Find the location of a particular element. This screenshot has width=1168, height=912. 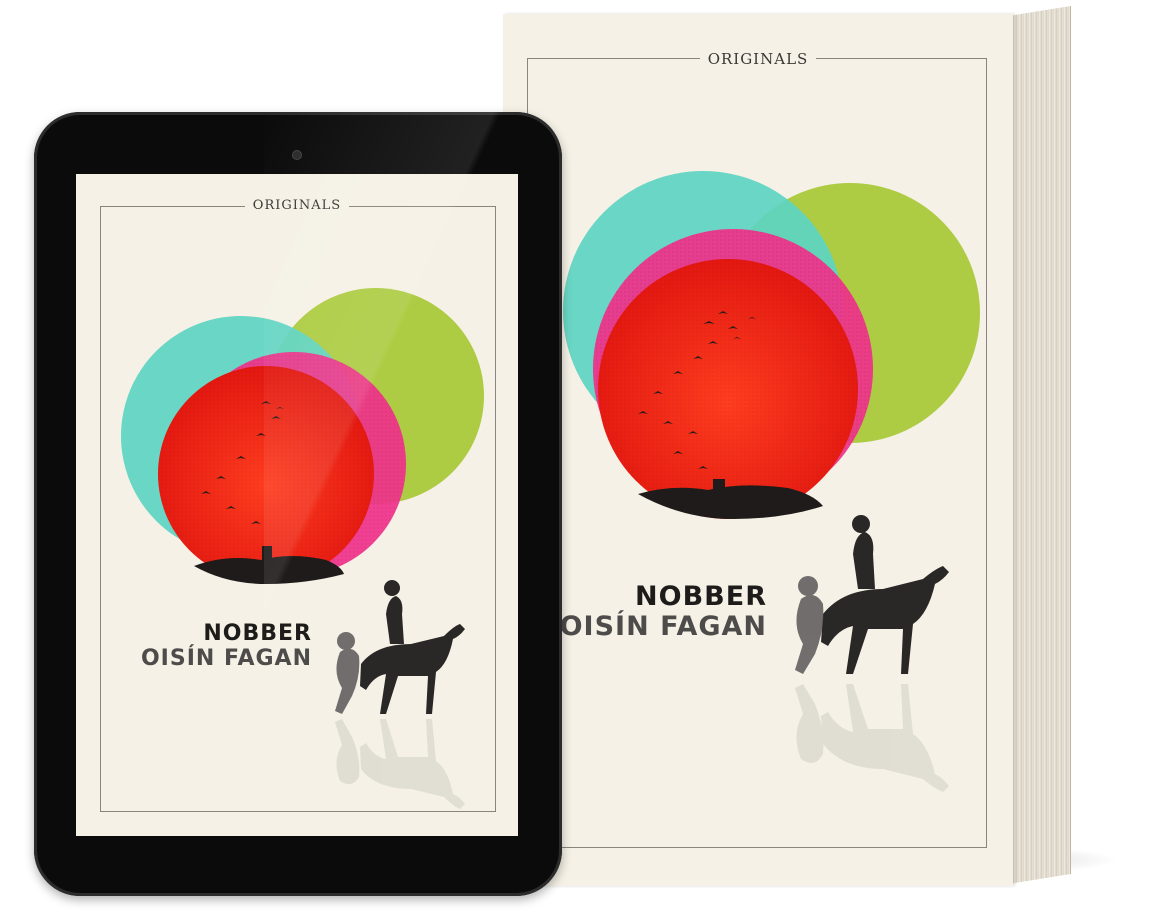

book-author: OISÍN FAGAN is located at coordinates (663, 627).